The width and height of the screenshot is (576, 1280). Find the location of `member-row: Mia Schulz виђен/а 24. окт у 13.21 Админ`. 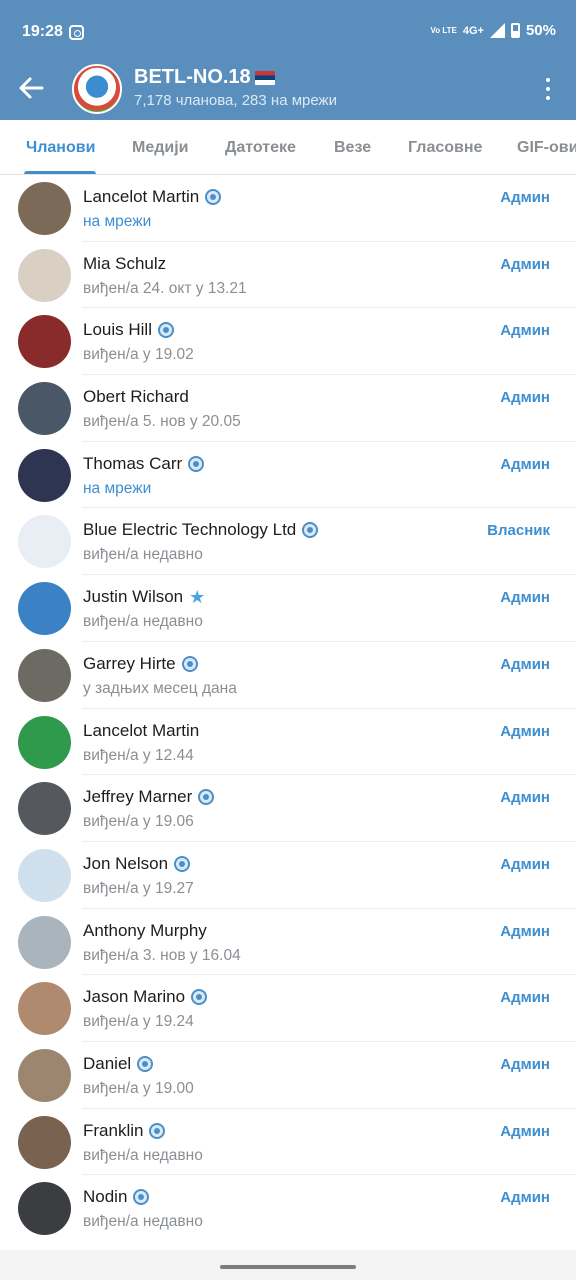

member-row: Mia Schulz виђен/а 24. окт у 13.21 Админ is located at coordinates (288, 275).